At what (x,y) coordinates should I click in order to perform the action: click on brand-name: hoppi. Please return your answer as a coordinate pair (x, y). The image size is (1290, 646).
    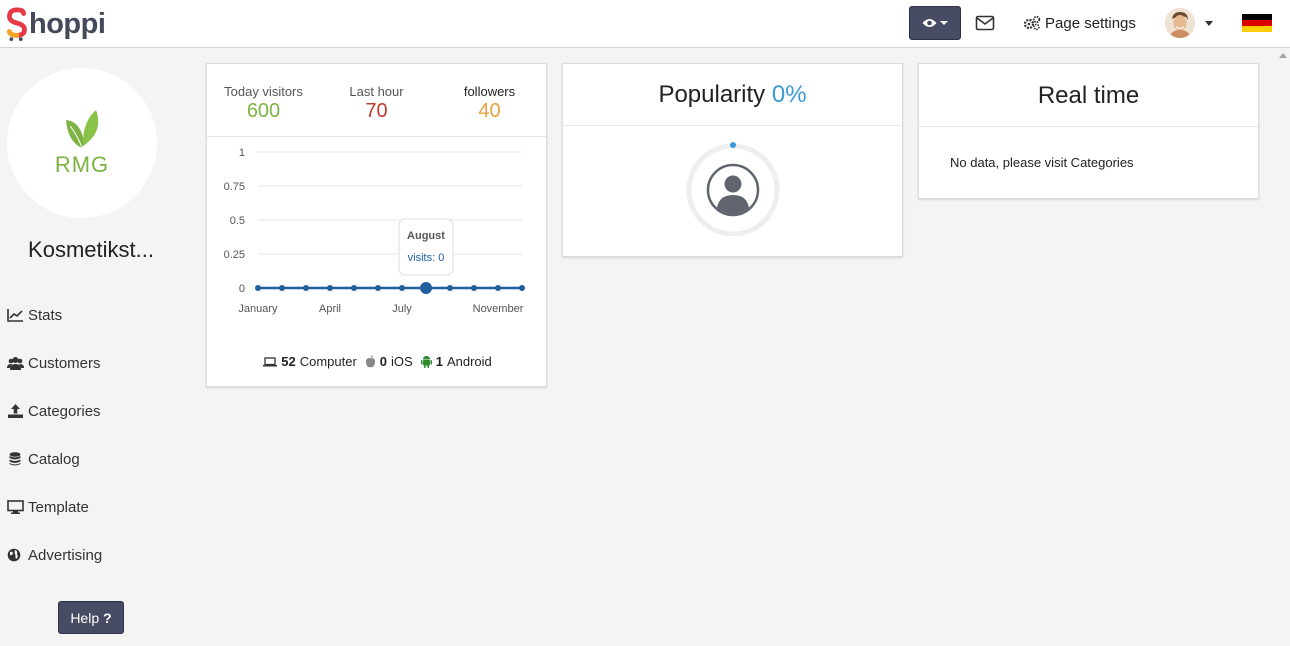
    Looking at the image, I should click on (67, 23).